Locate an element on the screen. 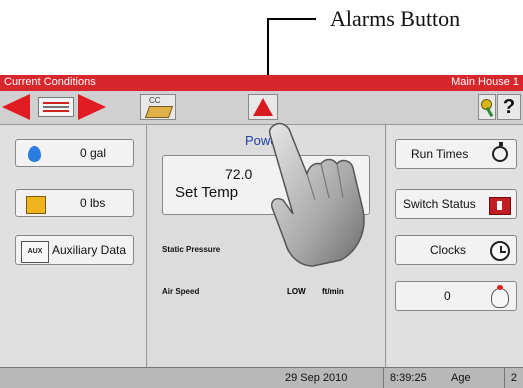 Image resolution: width=523 pixels, height=388 pixels. stopwatch-icon is located at coordinates (500, 152).